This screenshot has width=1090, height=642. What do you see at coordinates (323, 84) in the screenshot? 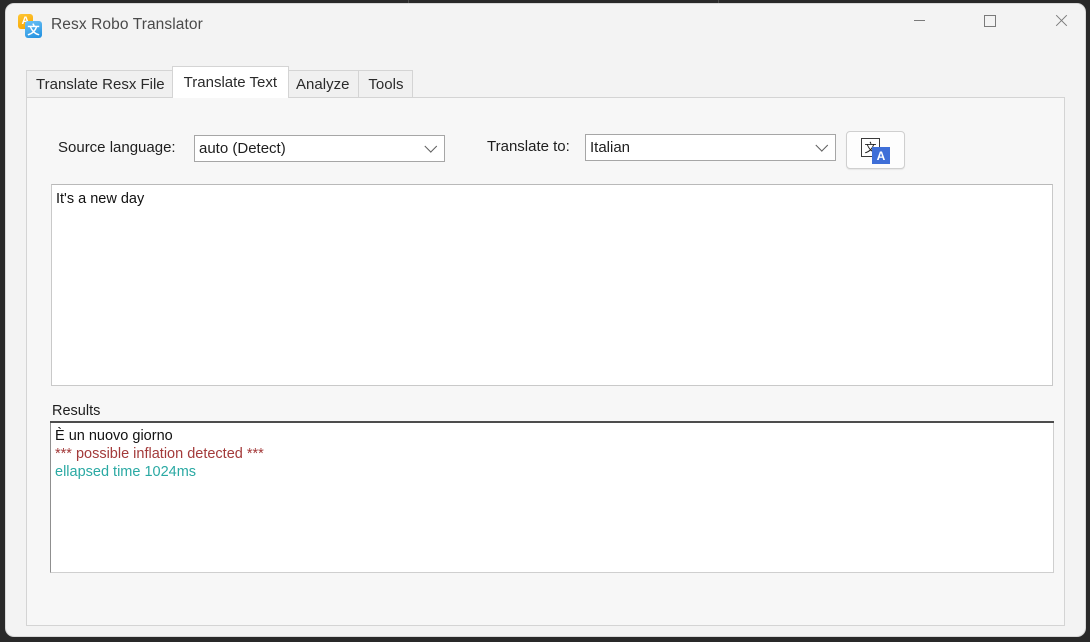
I see `tab-analyze: Analyze` at bounding box center [323, 84].